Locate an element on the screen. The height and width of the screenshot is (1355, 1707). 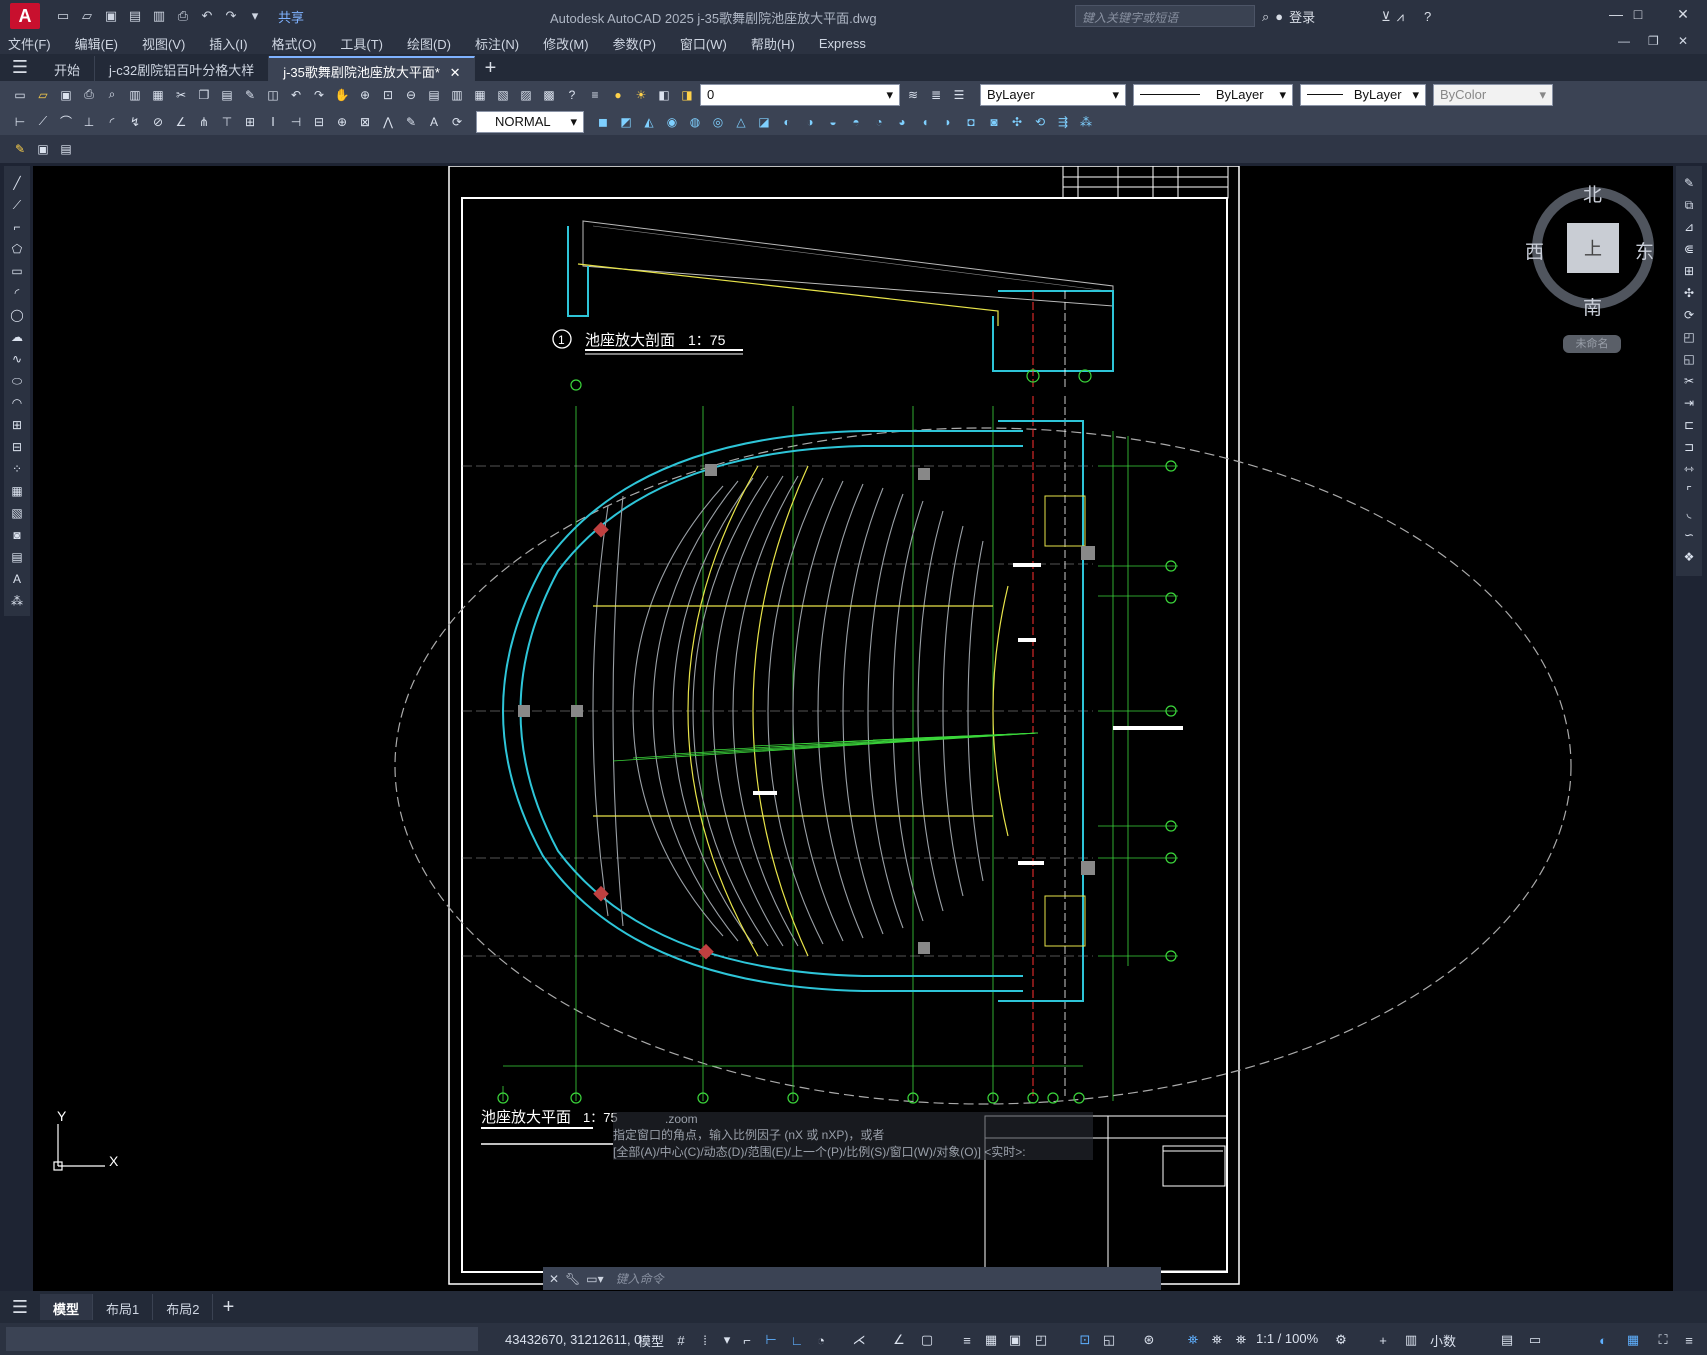
torus-icon: ◎ is located at coordinates (718, 122).